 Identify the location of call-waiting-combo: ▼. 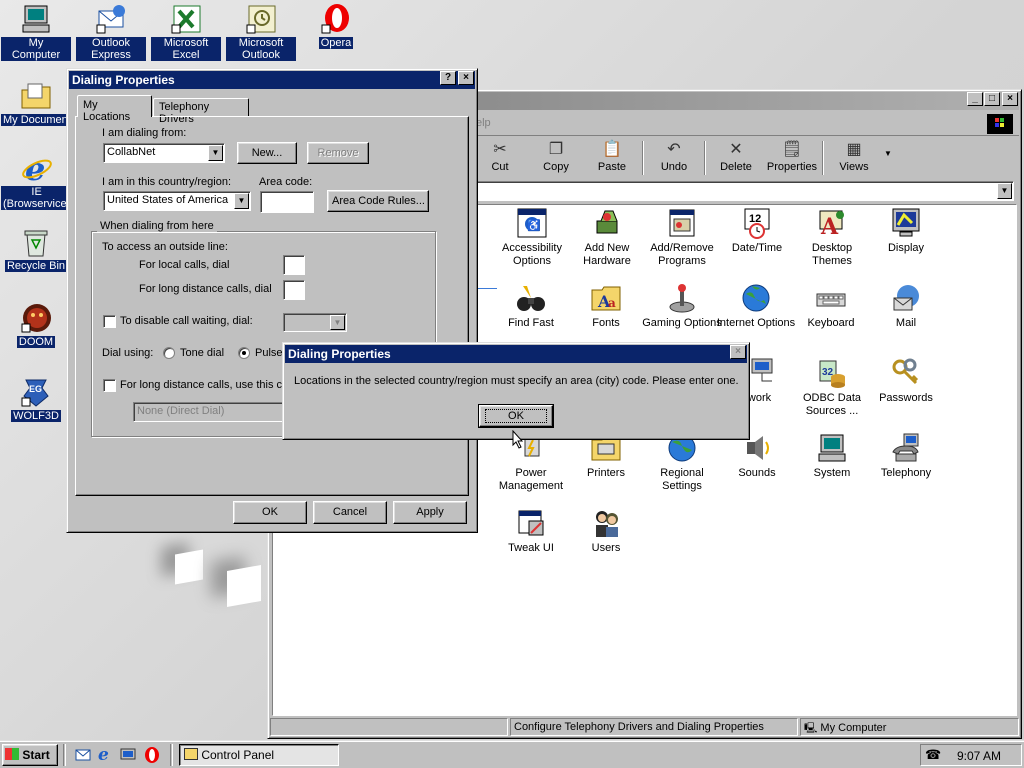
(315, 322).